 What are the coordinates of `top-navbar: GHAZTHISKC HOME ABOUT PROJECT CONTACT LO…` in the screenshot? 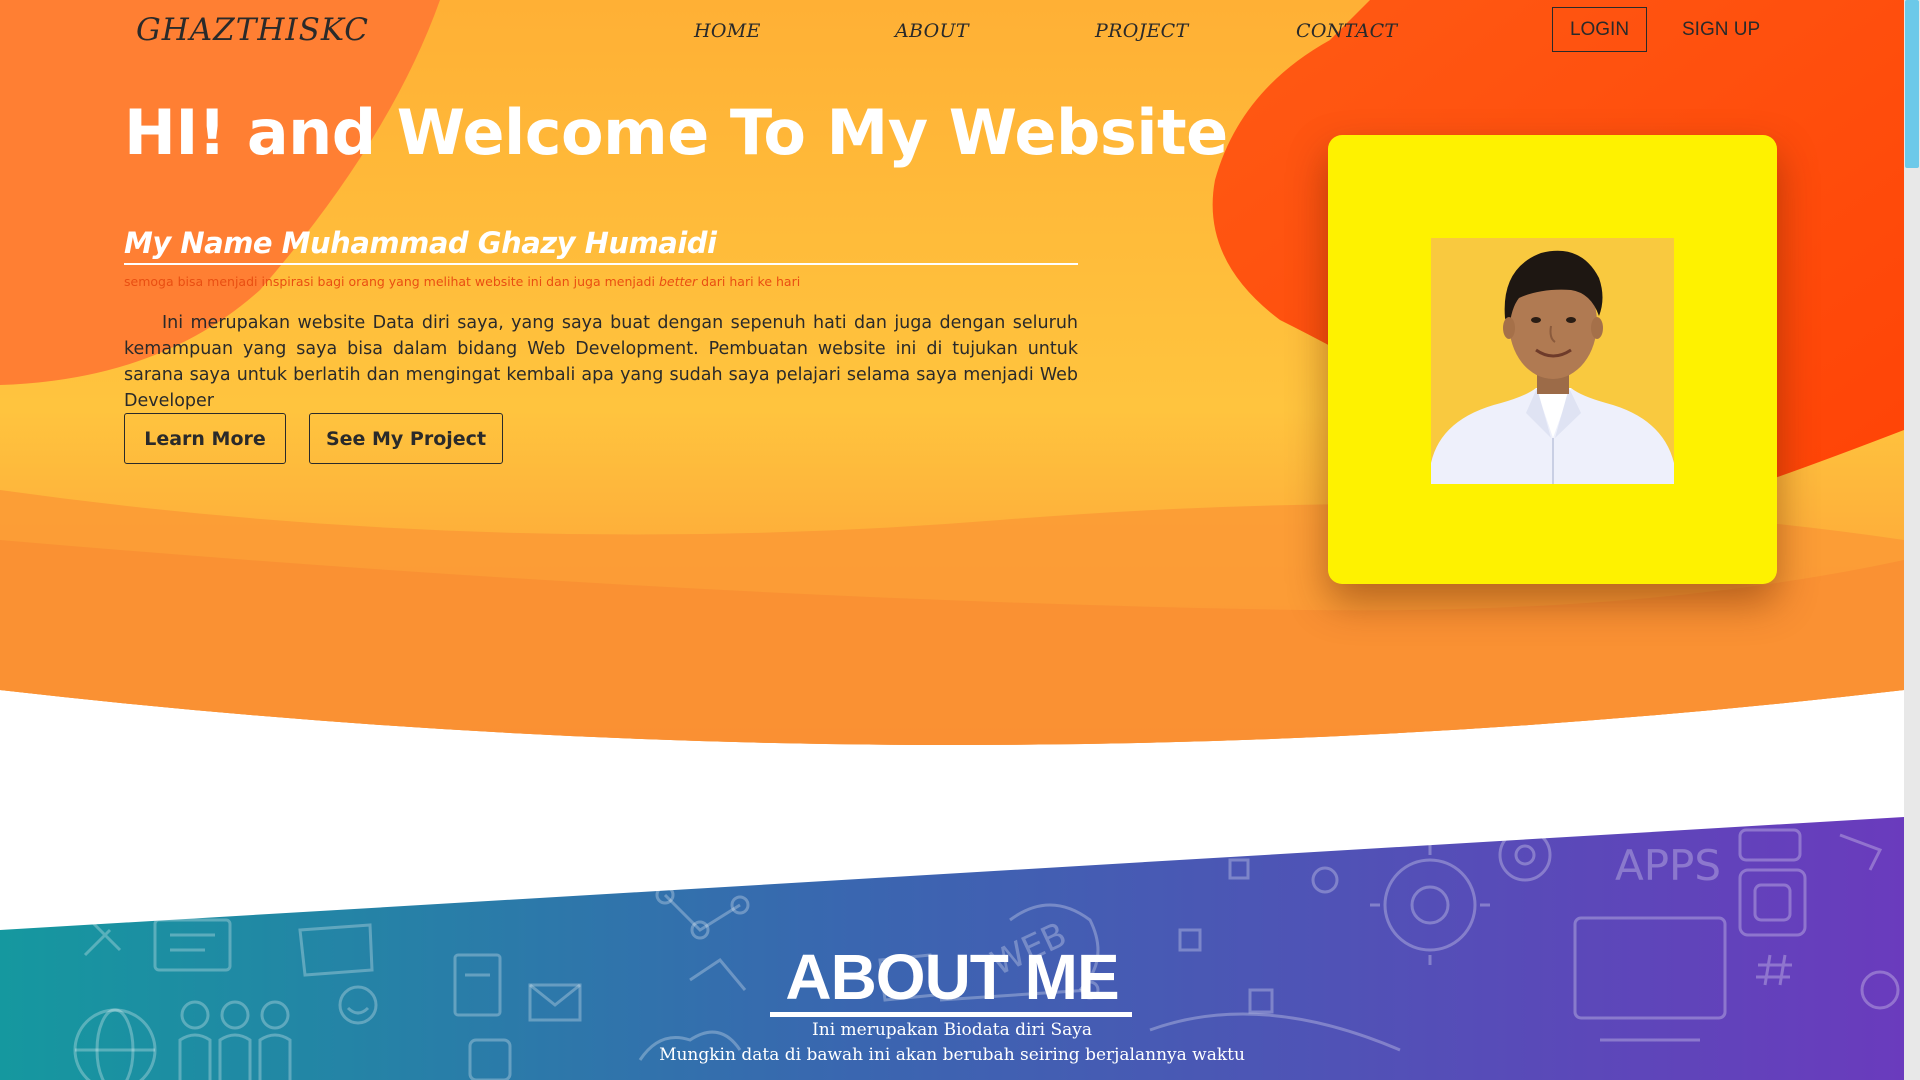 It's located at (952, 31).